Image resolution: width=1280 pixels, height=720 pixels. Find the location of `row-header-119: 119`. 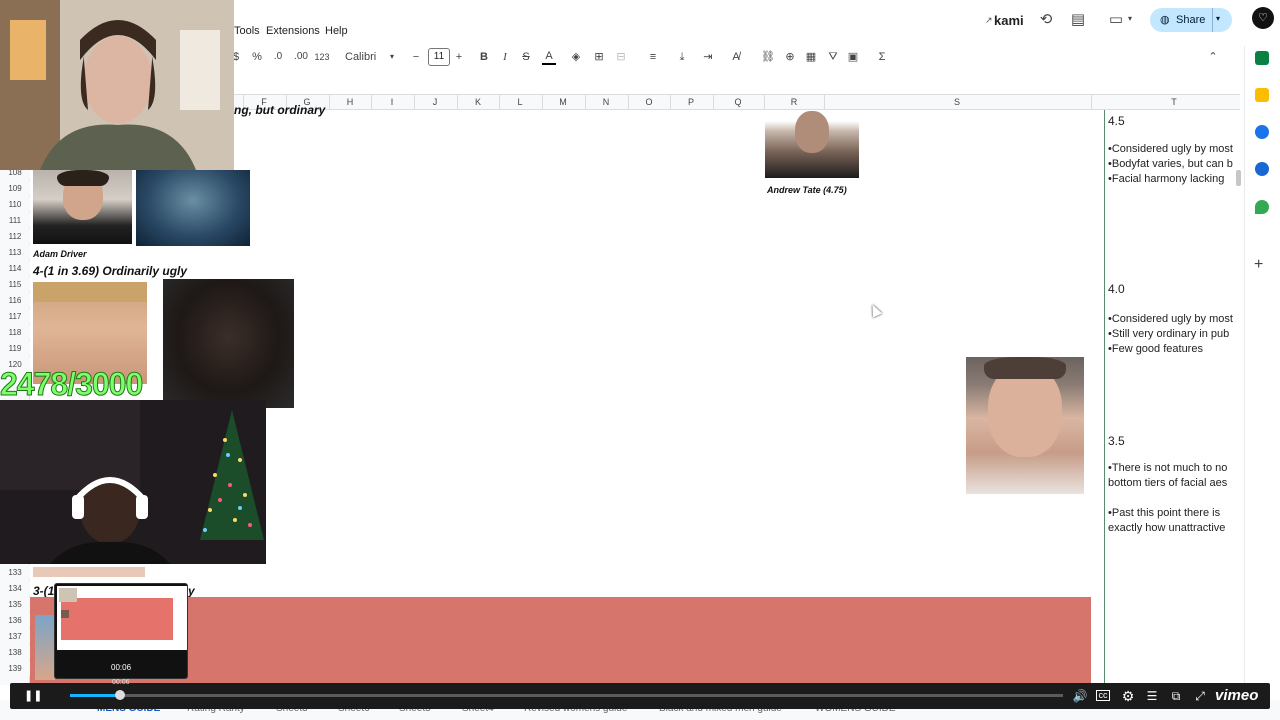

row-header-119: 119 is located at coordinates (15, 348).